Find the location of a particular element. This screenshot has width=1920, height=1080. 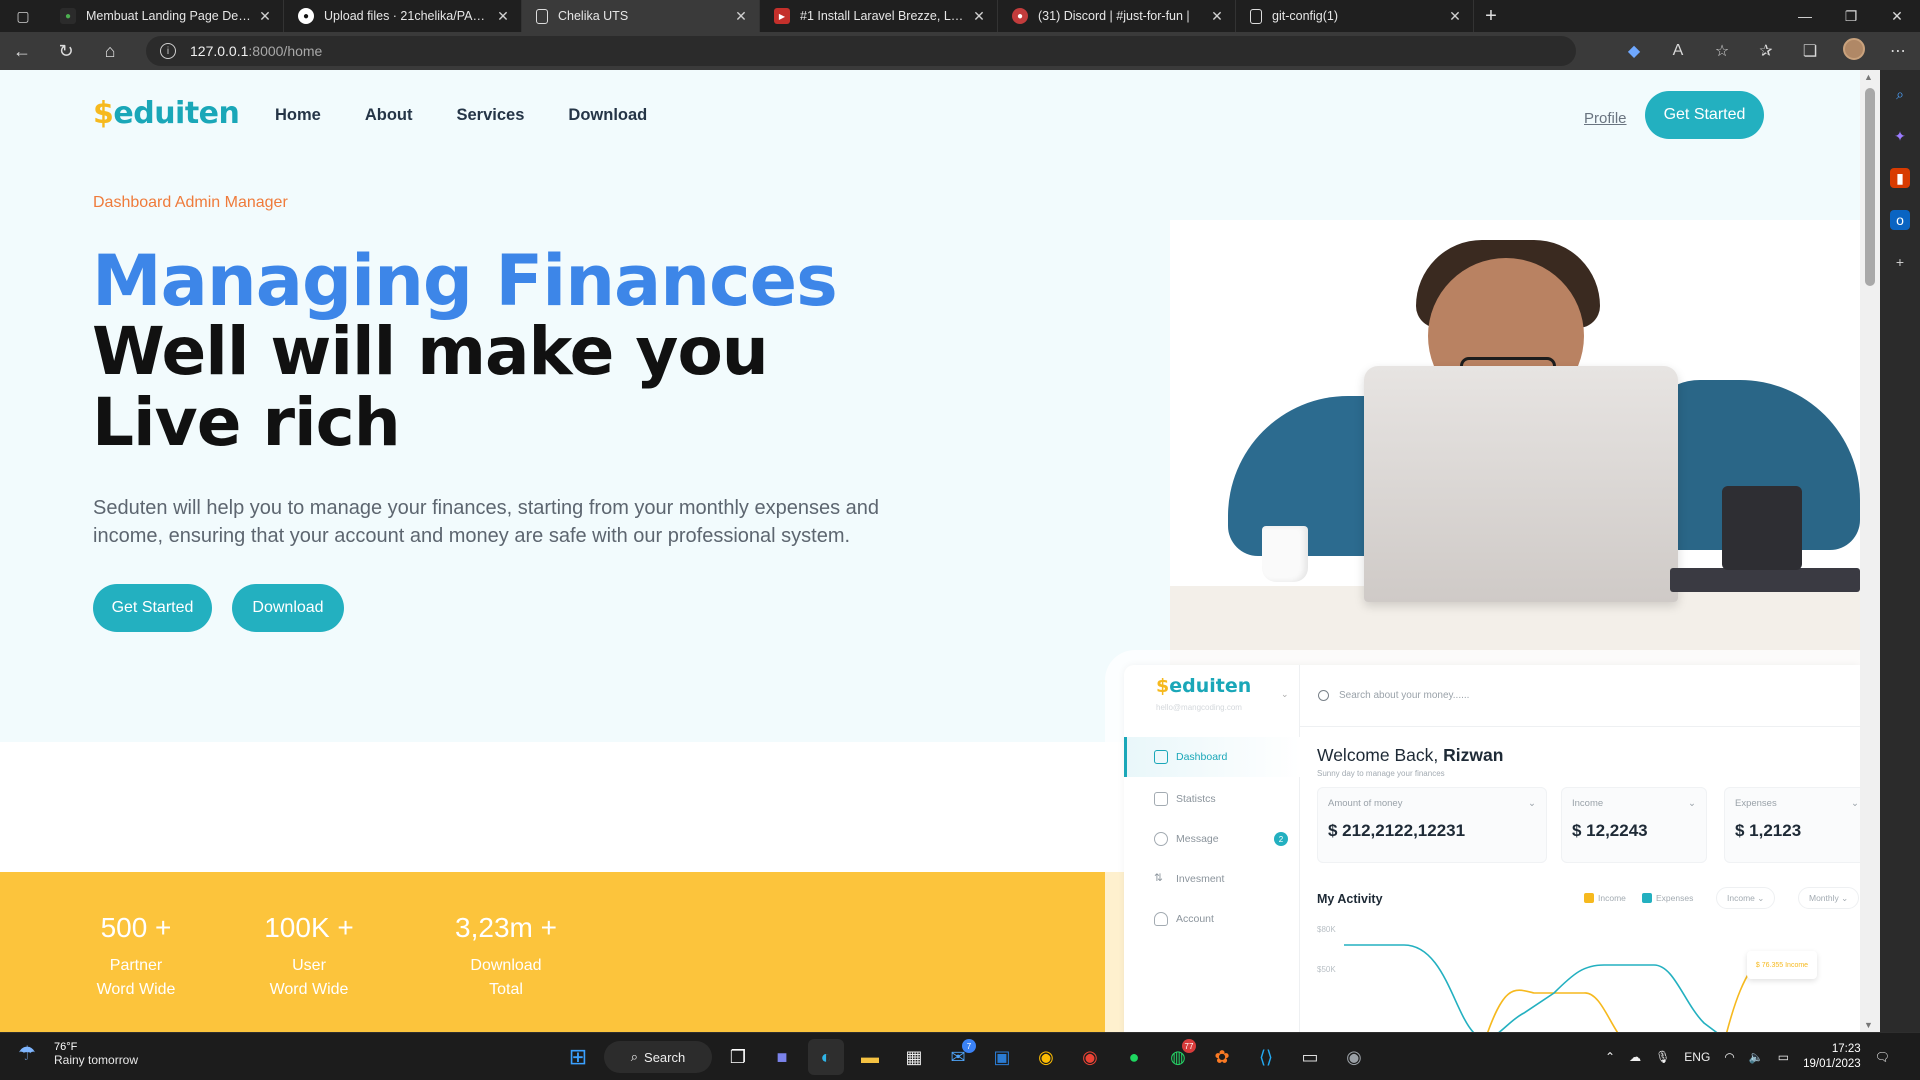

spotify-icon: ● is located at coordinates (1134, 1057).